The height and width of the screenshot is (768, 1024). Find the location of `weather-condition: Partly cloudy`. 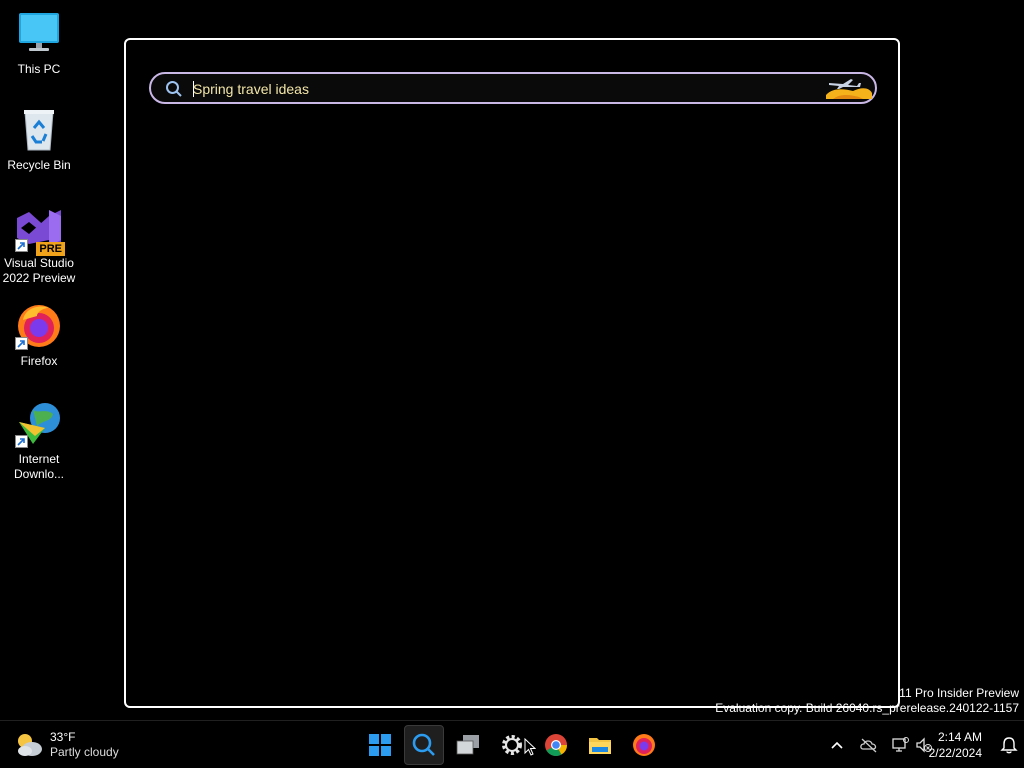

weather-condition: Partly cloudy is located at coordinates (84, 752).